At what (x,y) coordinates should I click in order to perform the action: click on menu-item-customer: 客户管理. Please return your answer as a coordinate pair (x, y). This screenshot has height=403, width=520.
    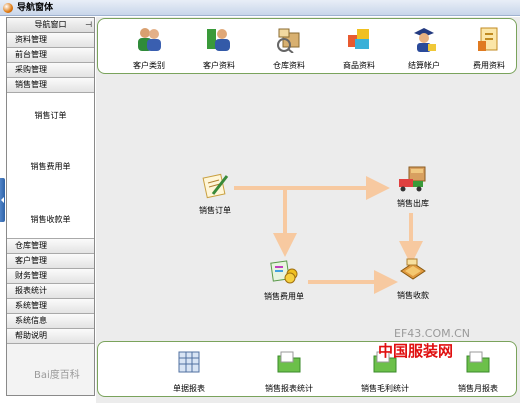
    Looking at the image, I should click on (50, 261).